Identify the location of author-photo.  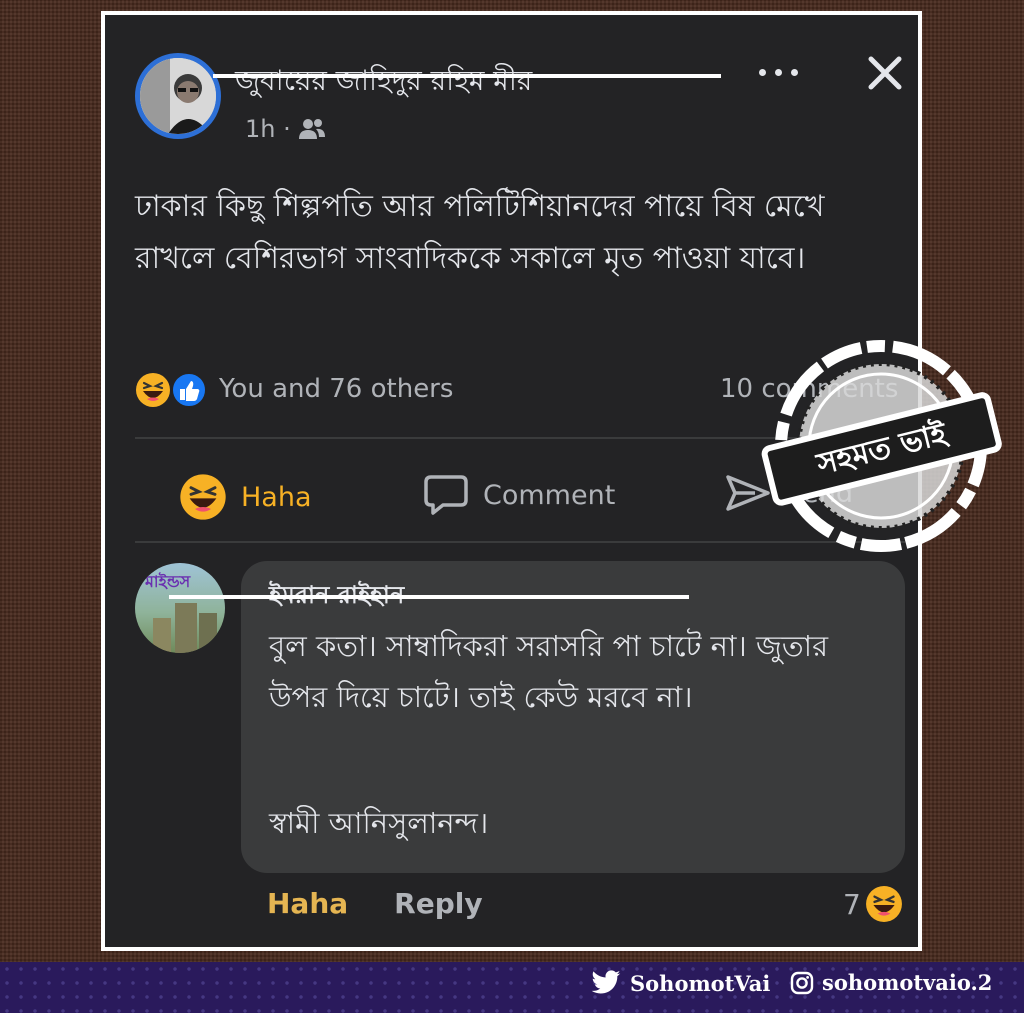
(178, 96).